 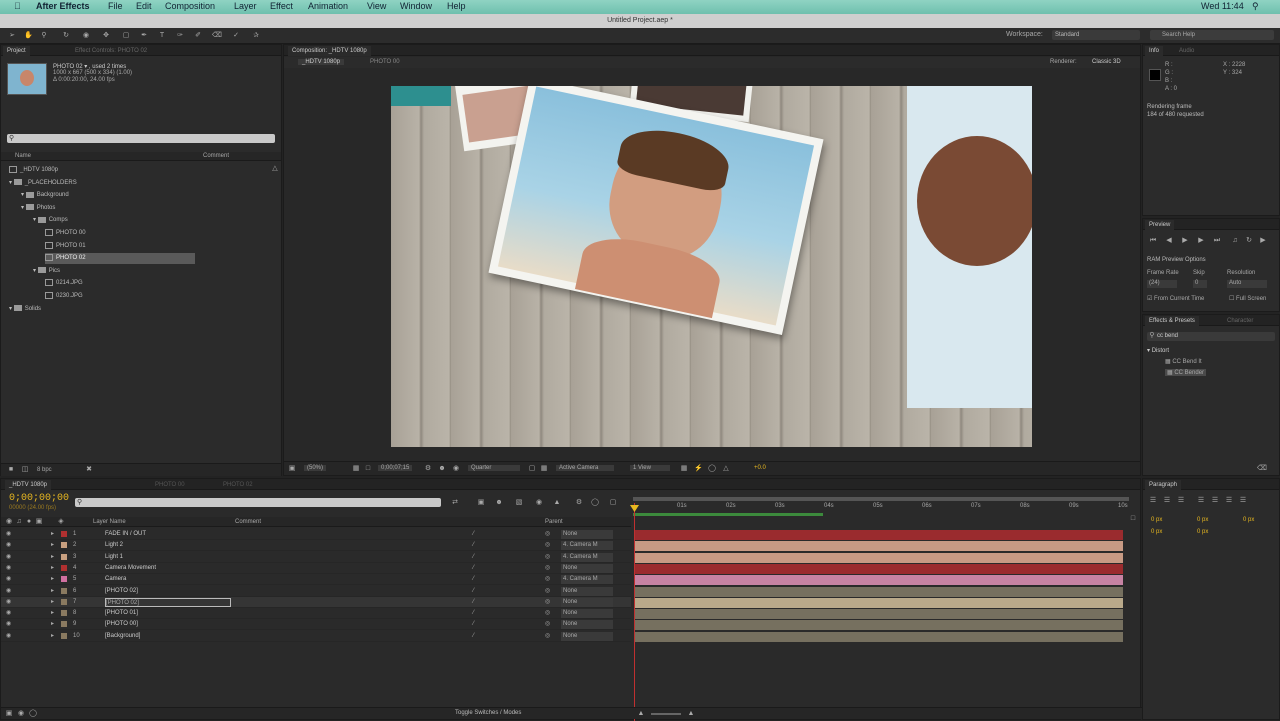 I want to click on comp-button-icon: ▢, so click(x=613, y=503).